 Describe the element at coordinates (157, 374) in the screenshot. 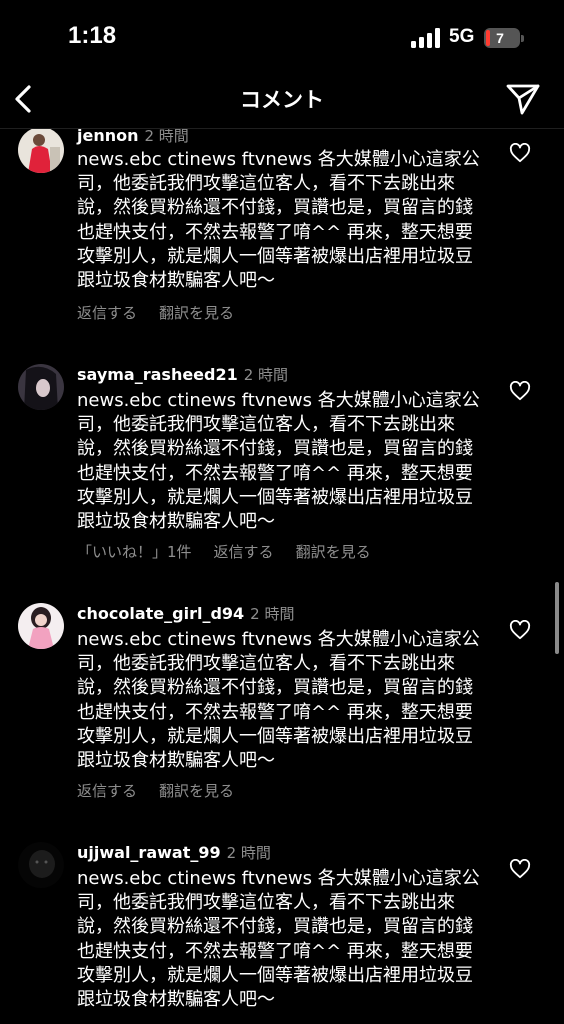

I see `username: sayma_rasheed21` at that location.